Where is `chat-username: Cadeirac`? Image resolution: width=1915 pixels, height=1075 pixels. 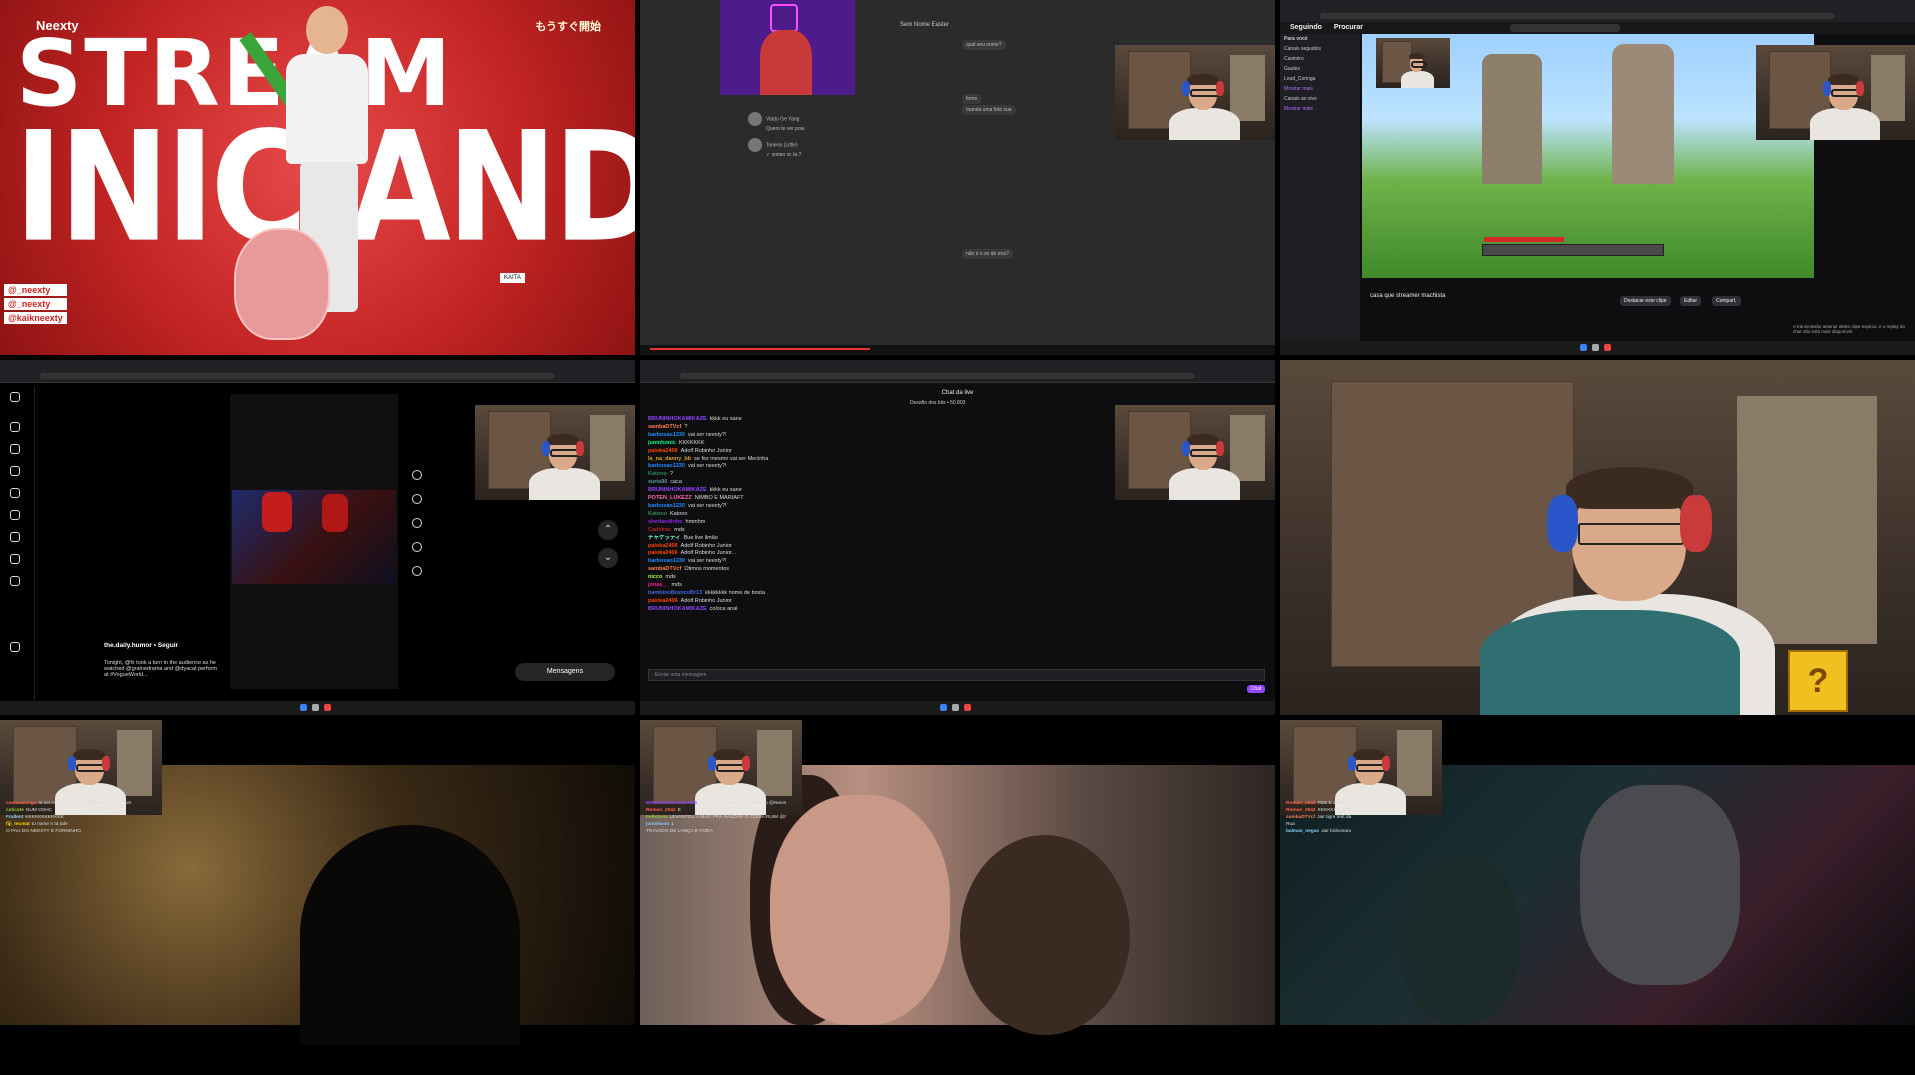 chat-username: Cadeirac is located at coordinates (659, 530).